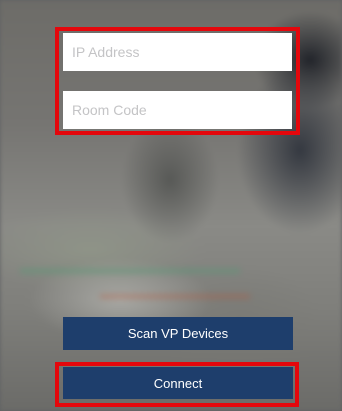 The image size is (342, 411). Describe the element at coordinates (177, 110) in the screenshot. I see `room-code-input` at that location.